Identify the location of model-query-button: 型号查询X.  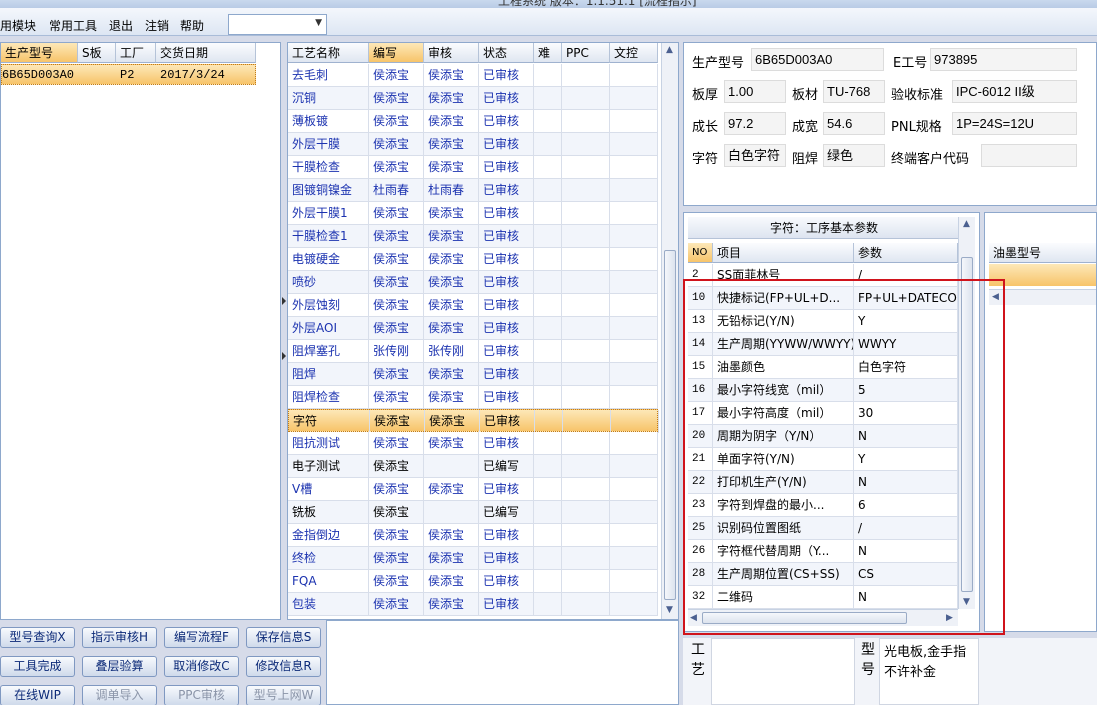
(37, 637).